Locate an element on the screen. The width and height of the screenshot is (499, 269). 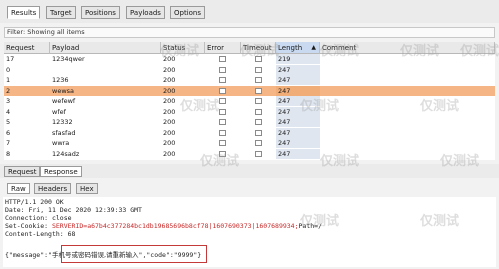
highlight-box is located at coordinates (134, 254).